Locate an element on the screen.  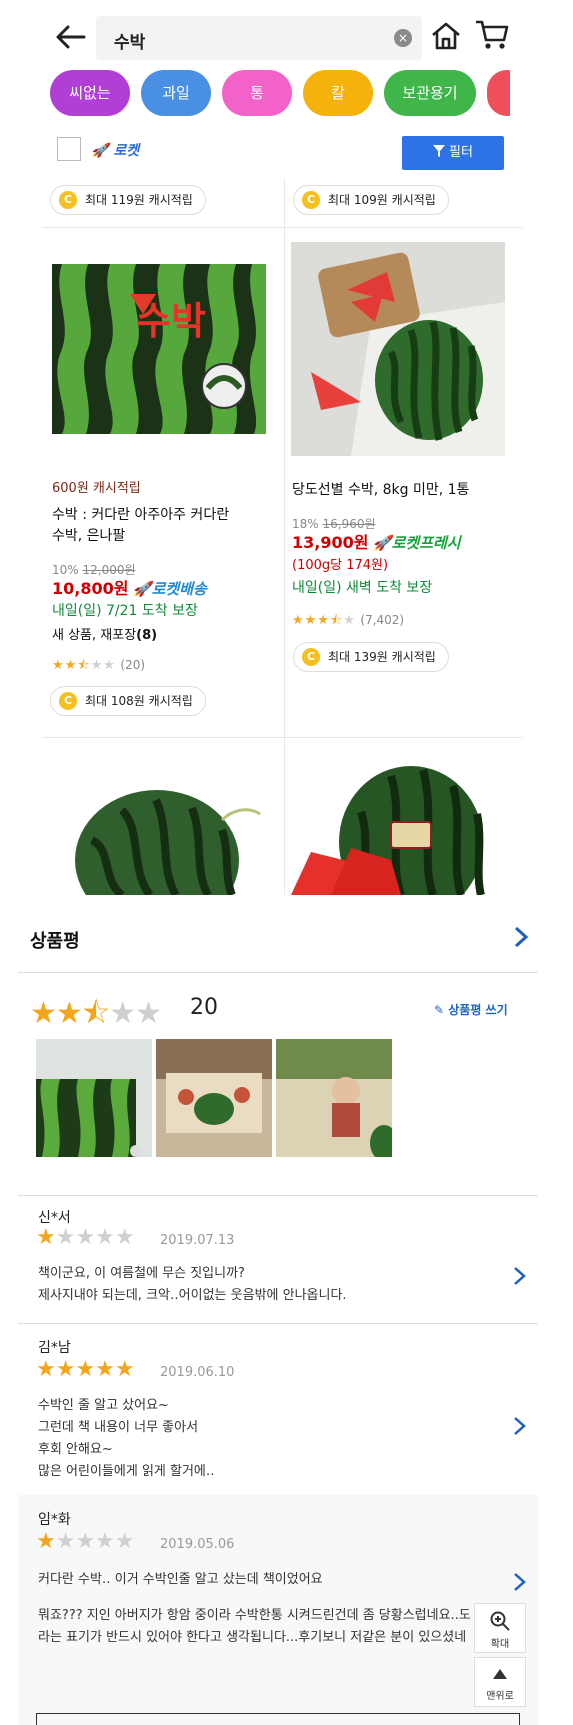
review-text-line: 책이군요, 이 여름철에 무슨 짓입니까? is located at coordinates (141, 1273).